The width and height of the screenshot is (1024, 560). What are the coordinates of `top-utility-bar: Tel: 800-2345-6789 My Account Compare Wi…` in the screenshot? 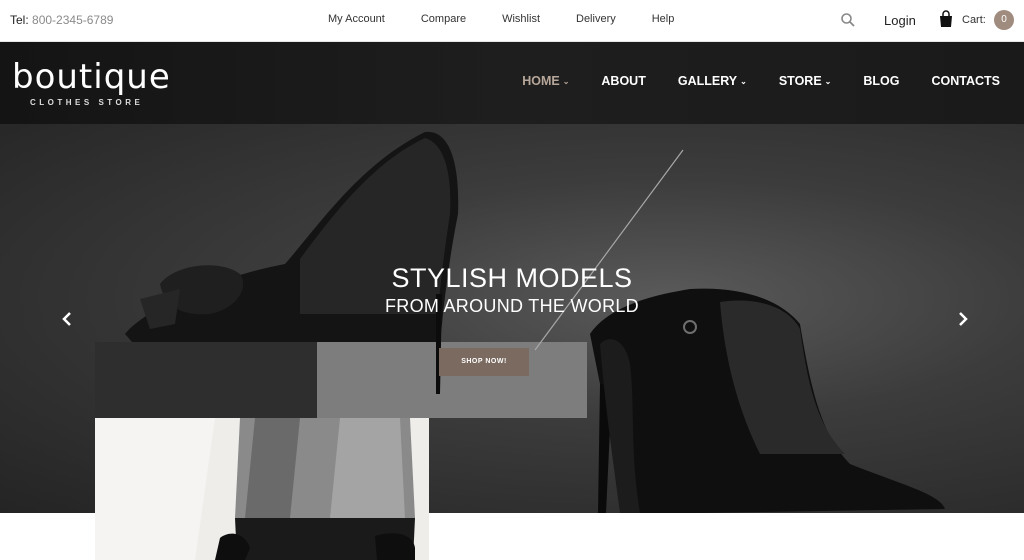 It's located at (512, 21).